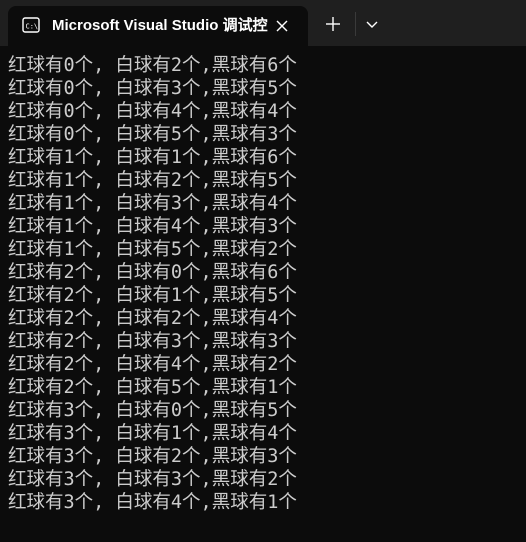 This screenshot has height=542, width=526. What do you see at coordinates (152, 410) in the screenshot?
I see `console-line: 红球有3个, 白球有0个,黑球有5个` at bounding box center [152, 410].